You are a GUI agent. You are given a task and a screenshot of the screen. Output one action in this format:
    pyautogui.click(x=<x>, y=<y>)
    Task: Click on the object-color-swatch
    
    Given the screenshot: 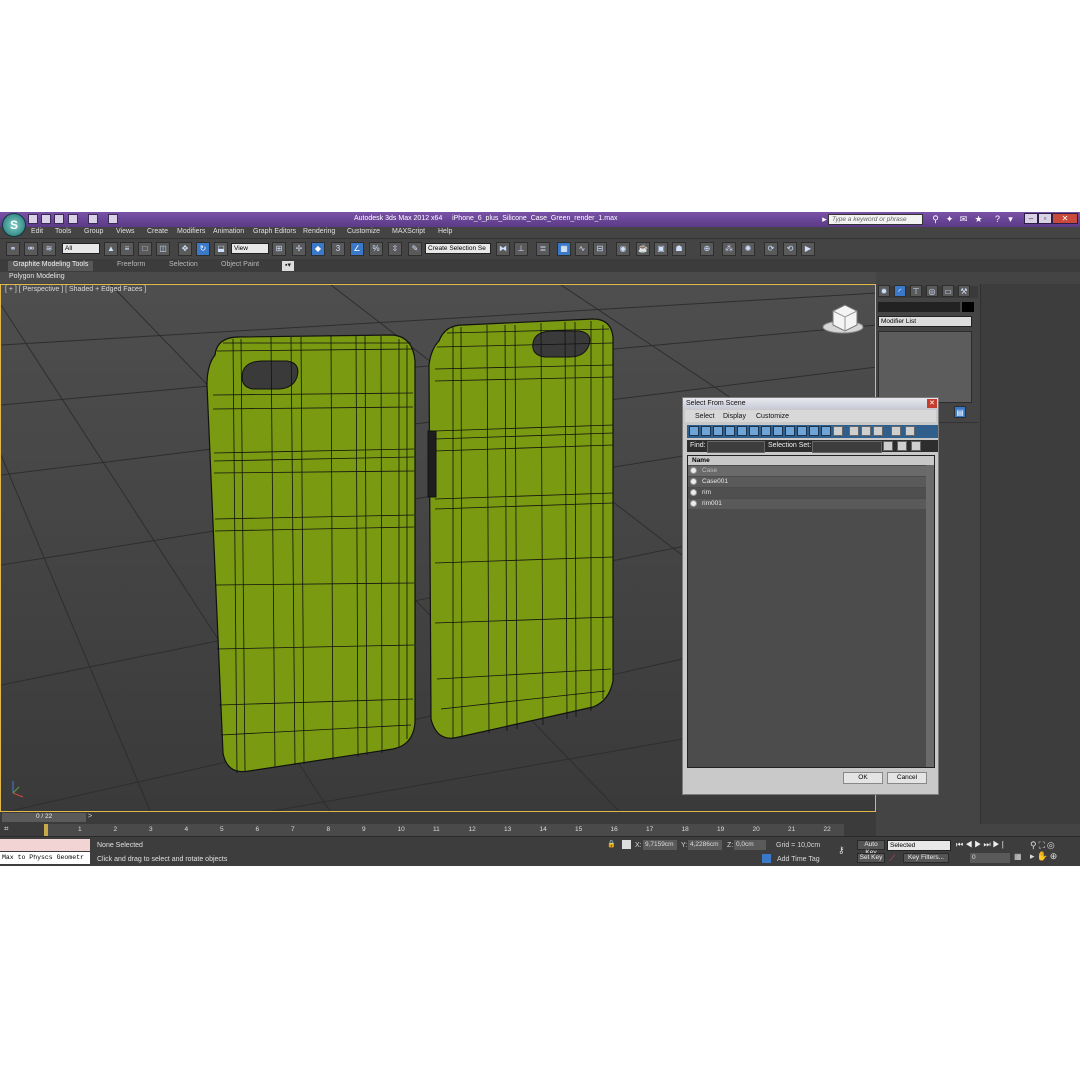 What is the action you would take?
    pyautogui.click(x=968, y=307)
    